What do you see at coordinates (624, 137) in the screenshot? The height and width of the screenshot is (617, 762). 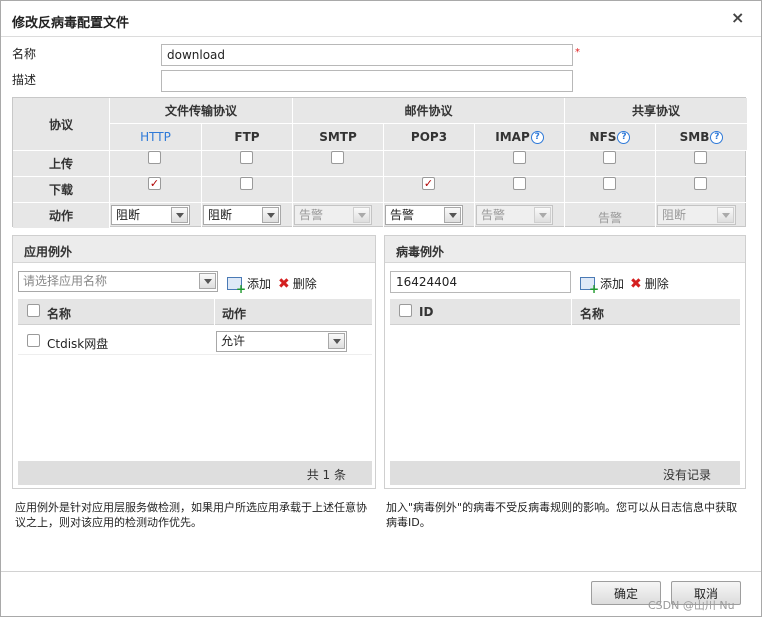 I see `nfs-help-icon: ?` at bounding box center [624, 137].